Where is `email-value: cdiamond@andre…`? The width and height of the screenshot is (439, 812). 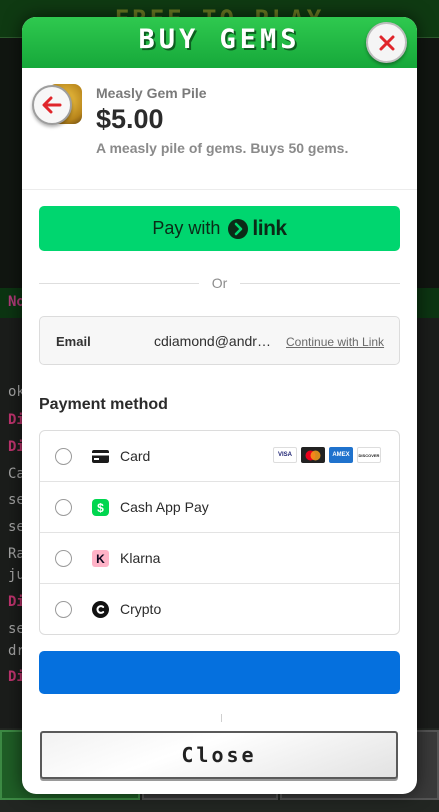
email-value: cdiamond@andre… is located at coordinates (215, 341).